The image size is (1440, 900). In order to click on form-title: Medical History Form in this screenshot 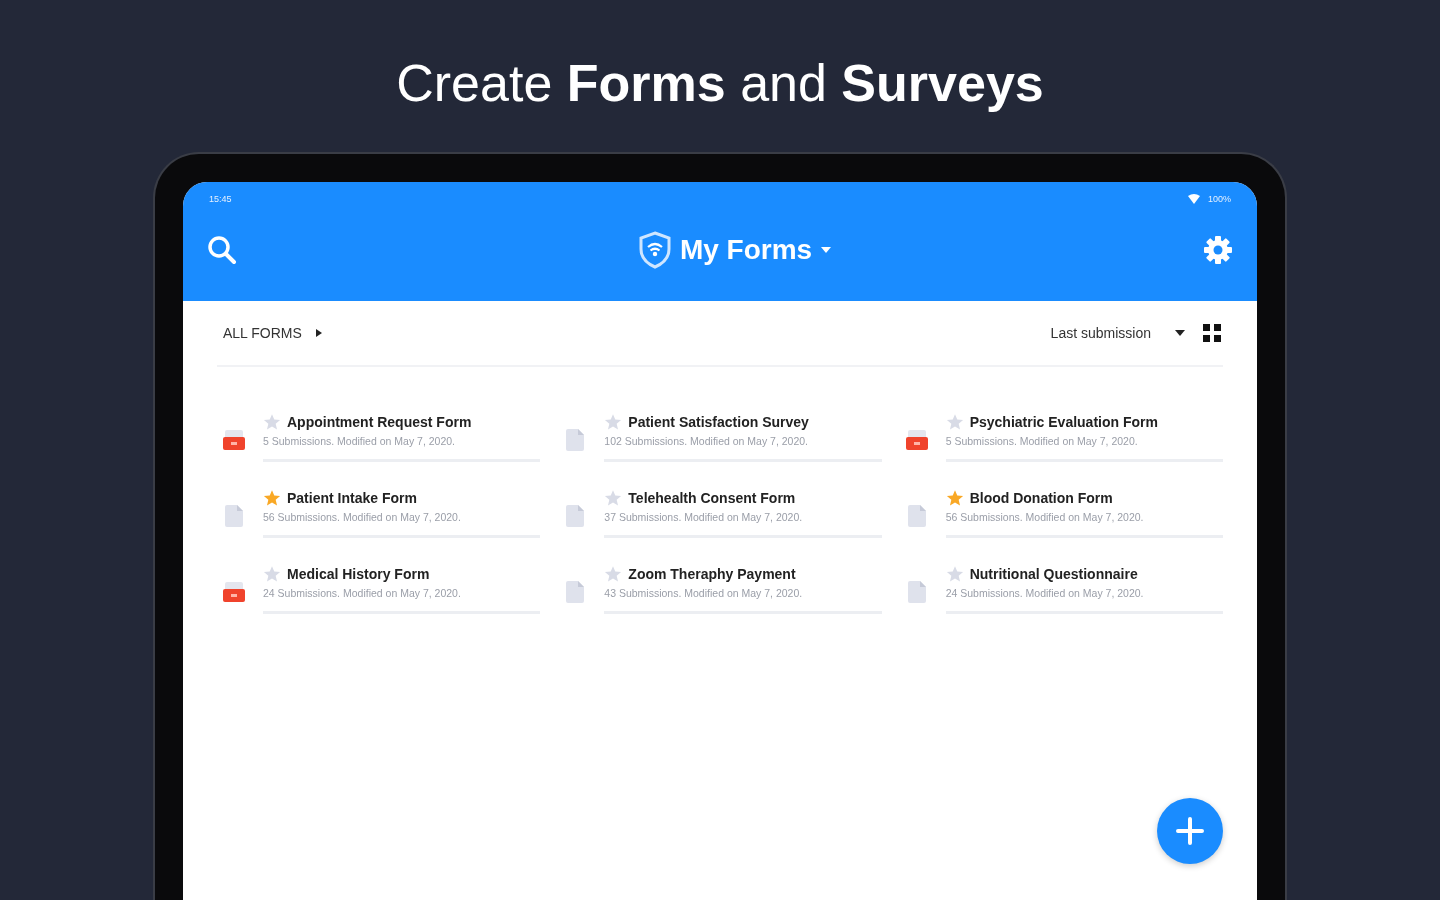, I will do `click(358, 573)`.